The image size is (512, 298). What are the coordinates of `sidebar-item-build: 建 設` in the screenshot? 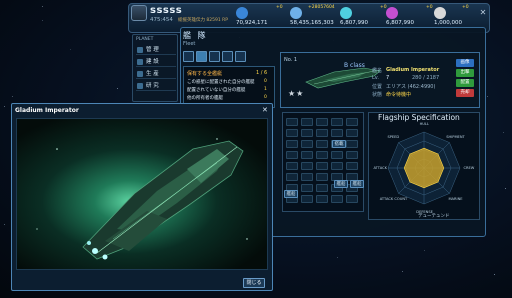 It's located at (156, 62).